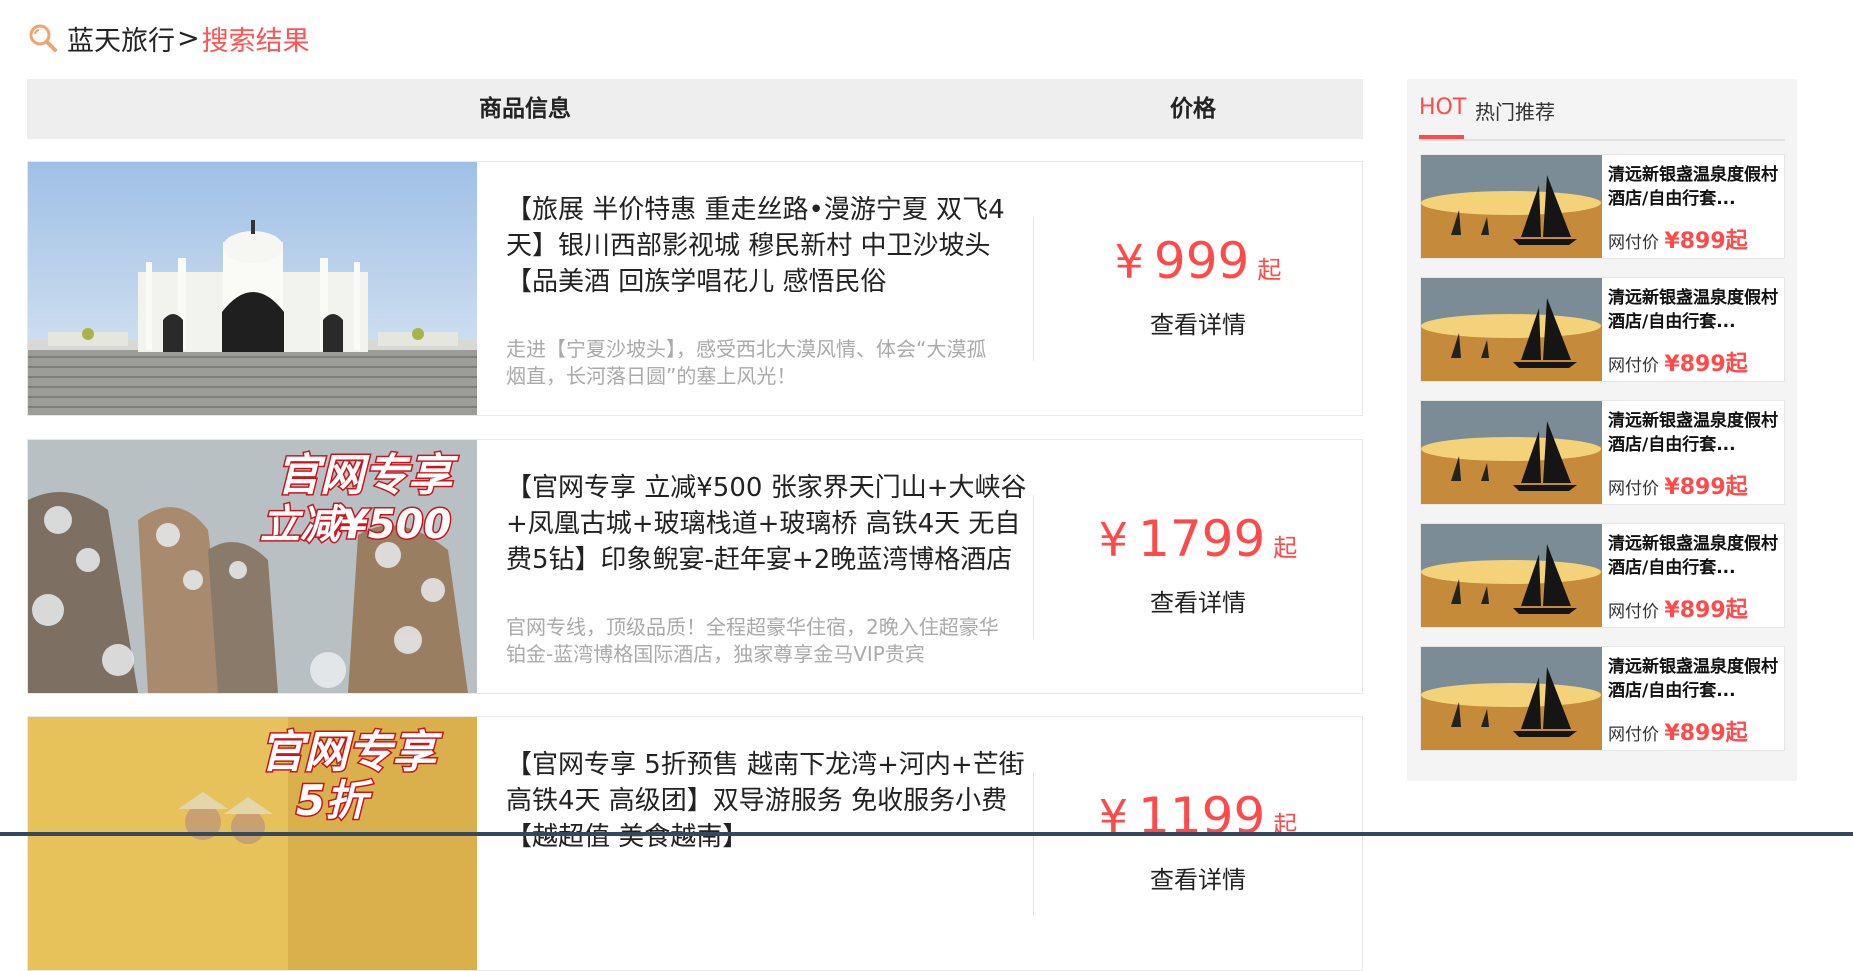 This screenshot has width=1853, height=971. What do you see at coordinates (1193, 109) in the screenshot?
I see `column-header-price: 价格` at bounding box center [1193, 109].